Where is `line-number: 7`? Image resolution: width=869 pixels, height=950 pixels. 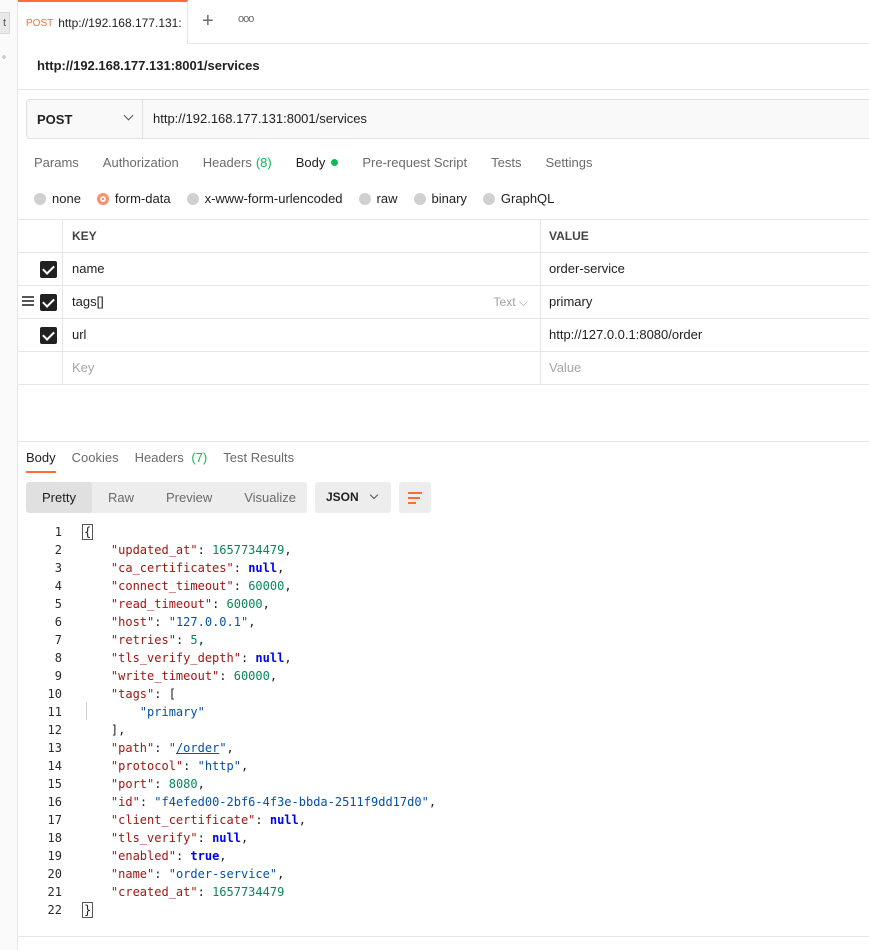 line-number: 7 is located at coordinates (58, 640).